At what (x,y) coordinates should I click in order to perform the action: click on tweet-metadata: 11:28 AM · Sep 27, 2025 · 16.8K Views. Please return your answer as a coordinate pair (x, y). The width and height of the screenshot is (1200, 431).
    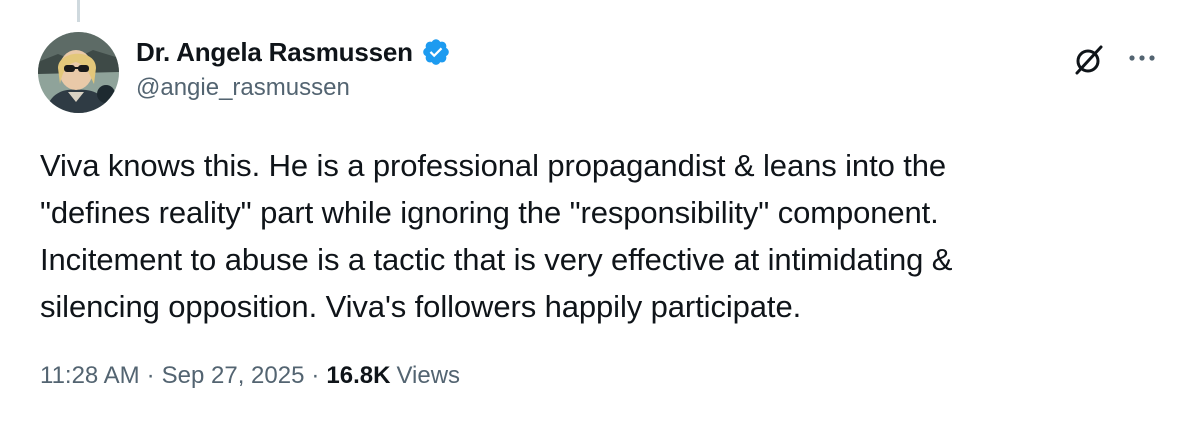
    Looking at the image, I should click on (250, 376).